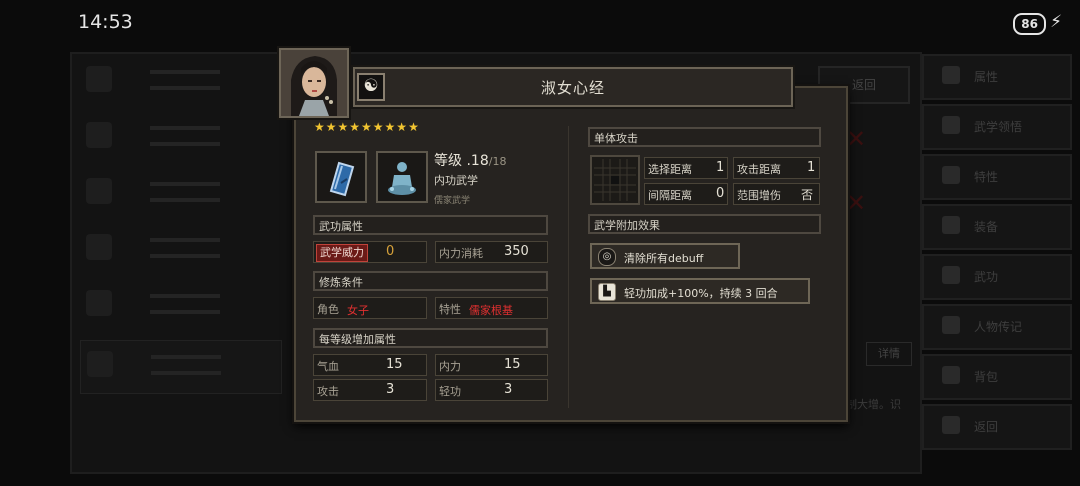 The image size is (1080, 486). I want to click on skill-rating: ★★★★★★★★★, so click(367, 127).